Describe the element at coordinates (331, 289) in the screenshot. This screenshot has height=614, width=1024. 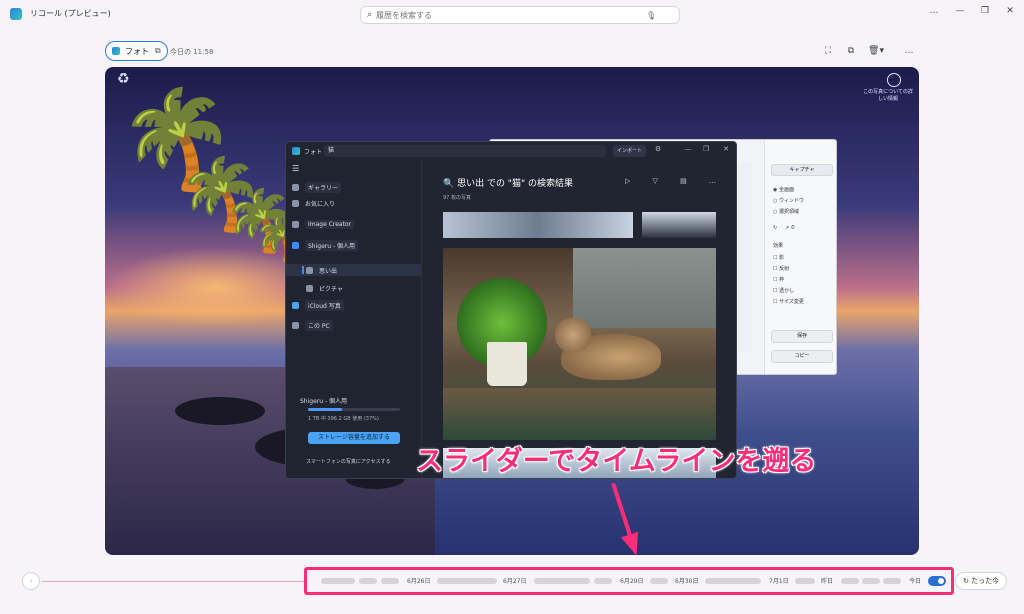
I see `sidebar-item-label: ピクチャ` at that location.